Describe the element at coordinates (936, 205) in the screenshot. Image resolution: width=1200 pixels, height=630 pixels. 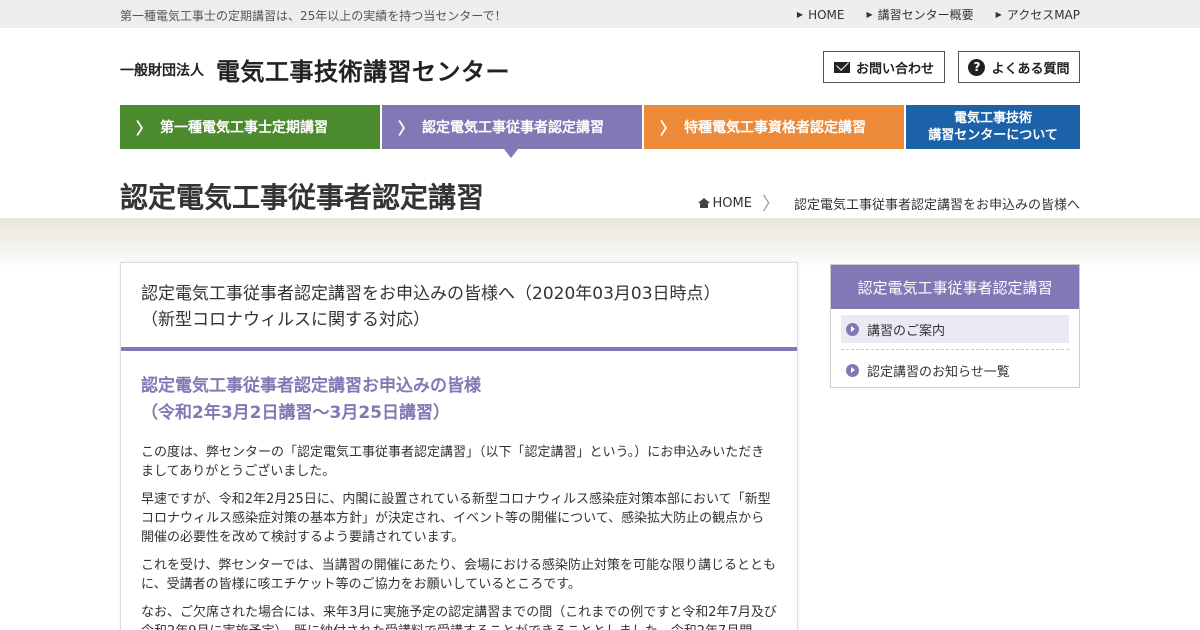
I see `breadcrumb-current: 認定電気工事従事者認定講習をお申込みの皆様へ` at that location.